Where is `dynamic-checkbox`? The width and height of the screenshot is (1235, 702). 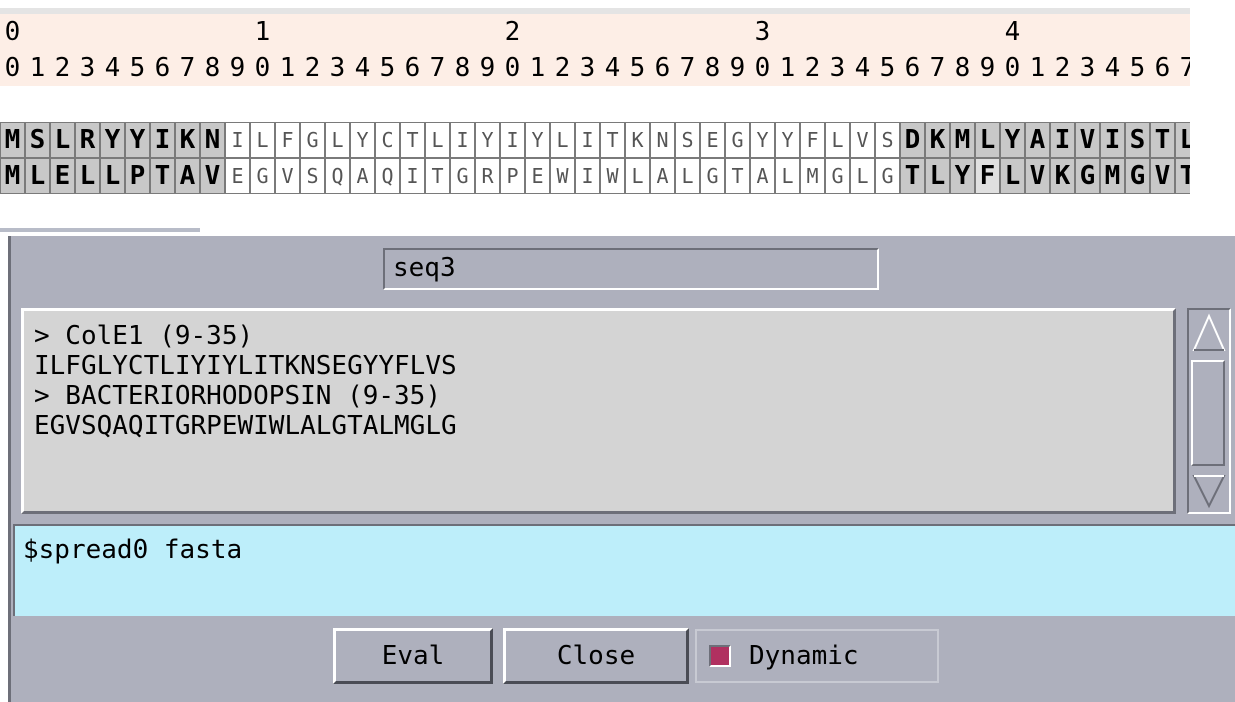 dynamic-checkbox is located at coordinates (720, 656).